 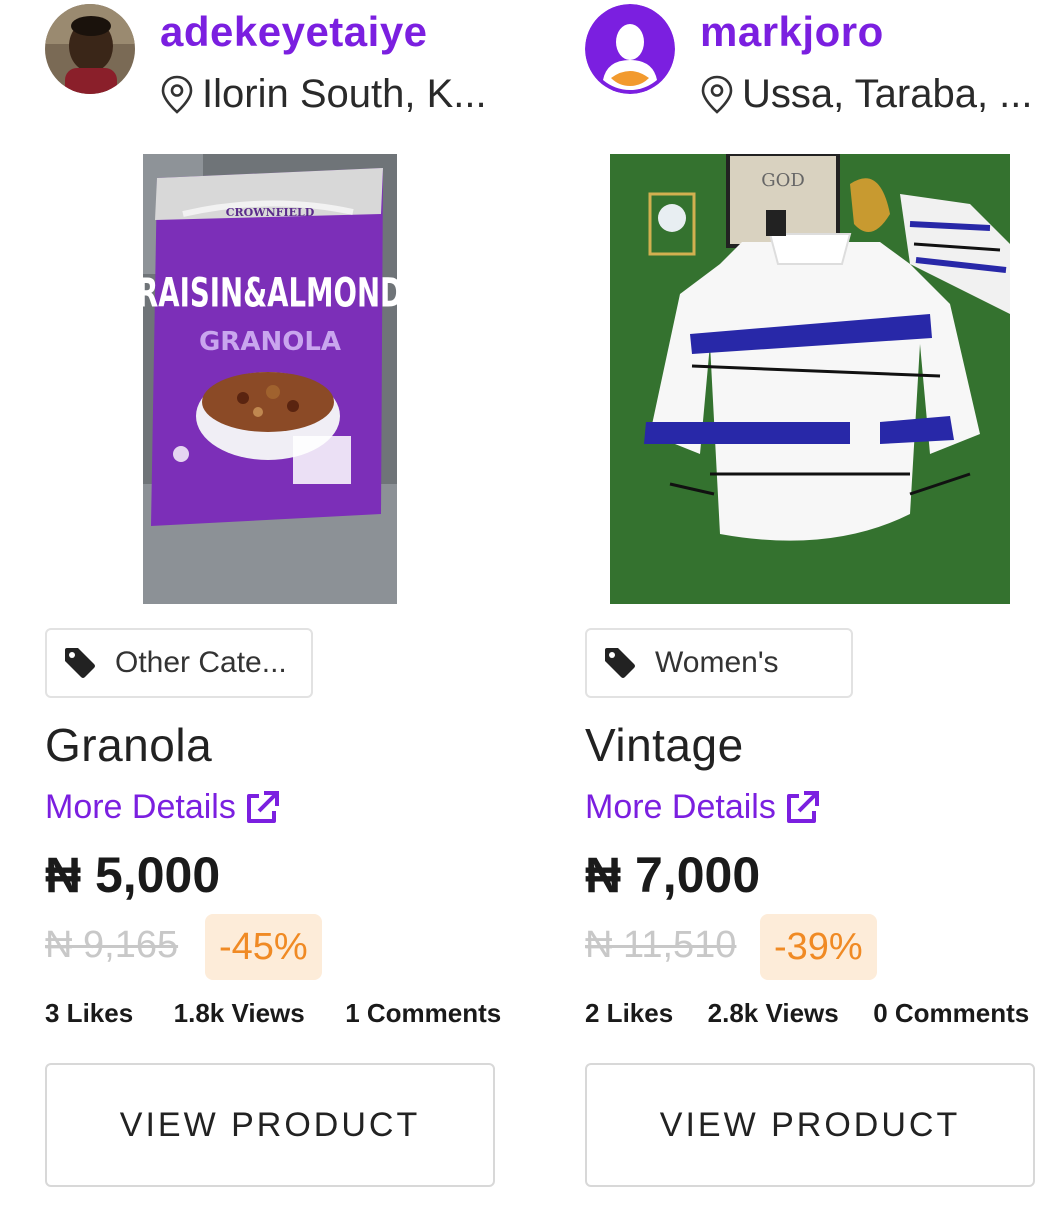 What do you see at coordinates (673, 875) in the screenshot?
I see `product-price: ₦ 7,000` at bounding box center [673, 875].